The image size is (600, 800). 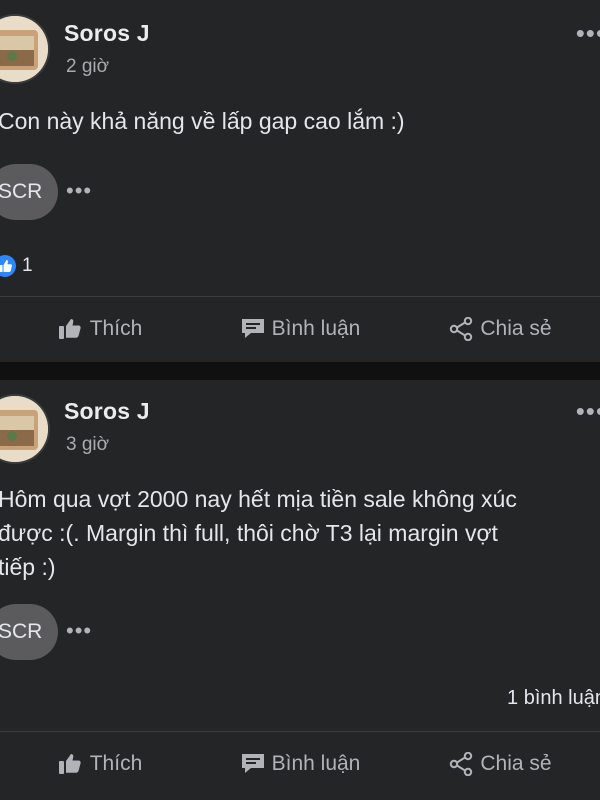 I want to click on reaction-summary: 1, so click(x=16, y=266).